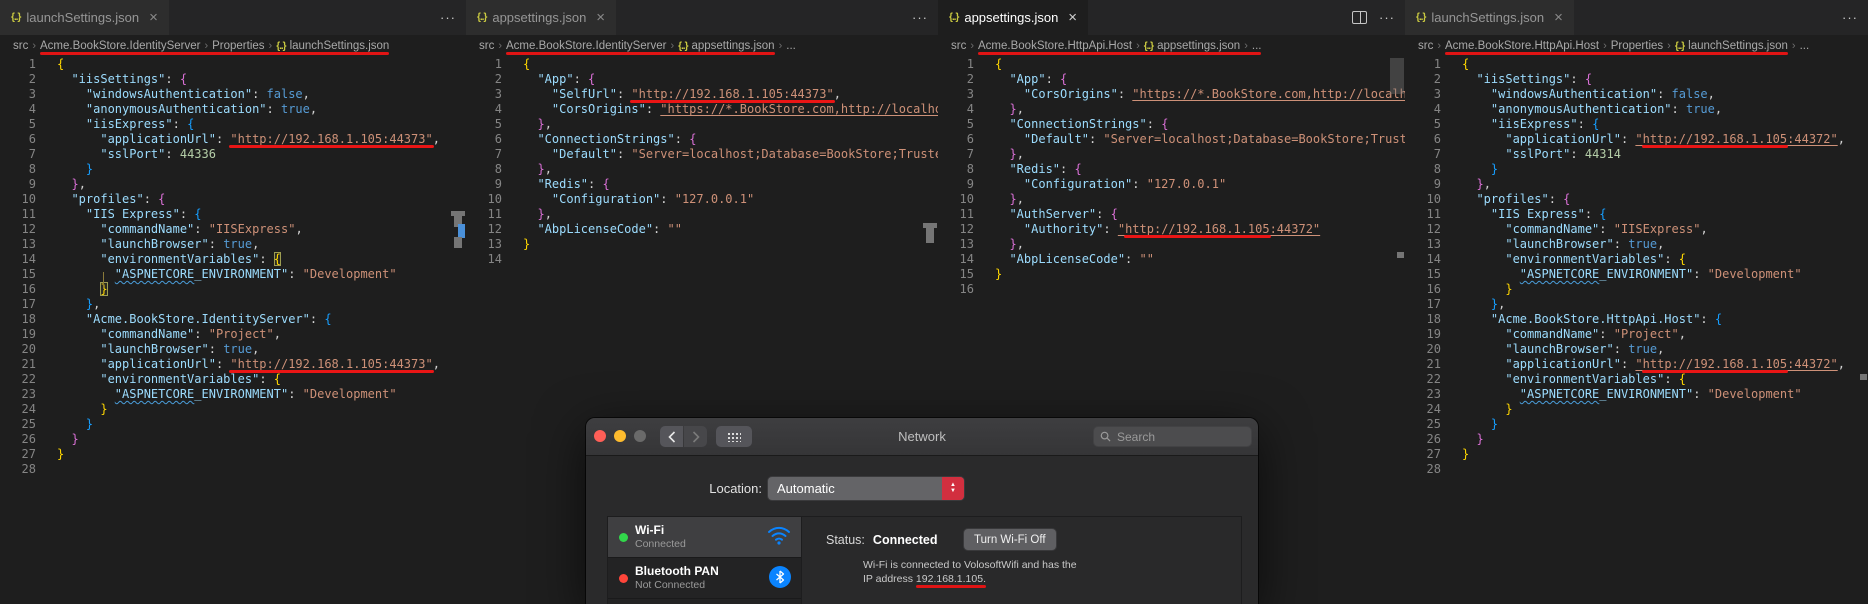 The height and width of the screenshot is (604, 1868). Describe the element at coordinates (1636, 154) in the screenshot. I see `code-line: 7 "sslPort": 44314` at that location.